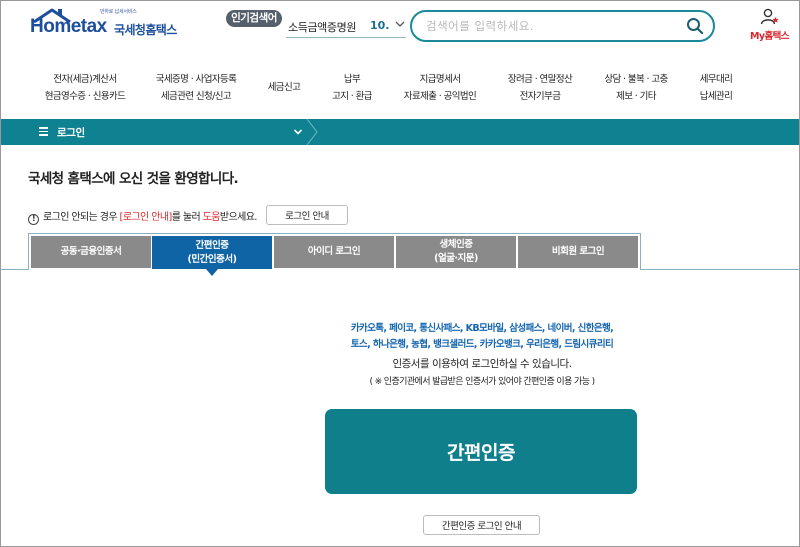  What do you see at coordinates (254, 18) in the screenshot?
I see `popular-search-badge: 인기검색어` at bounding box center [254, 18].